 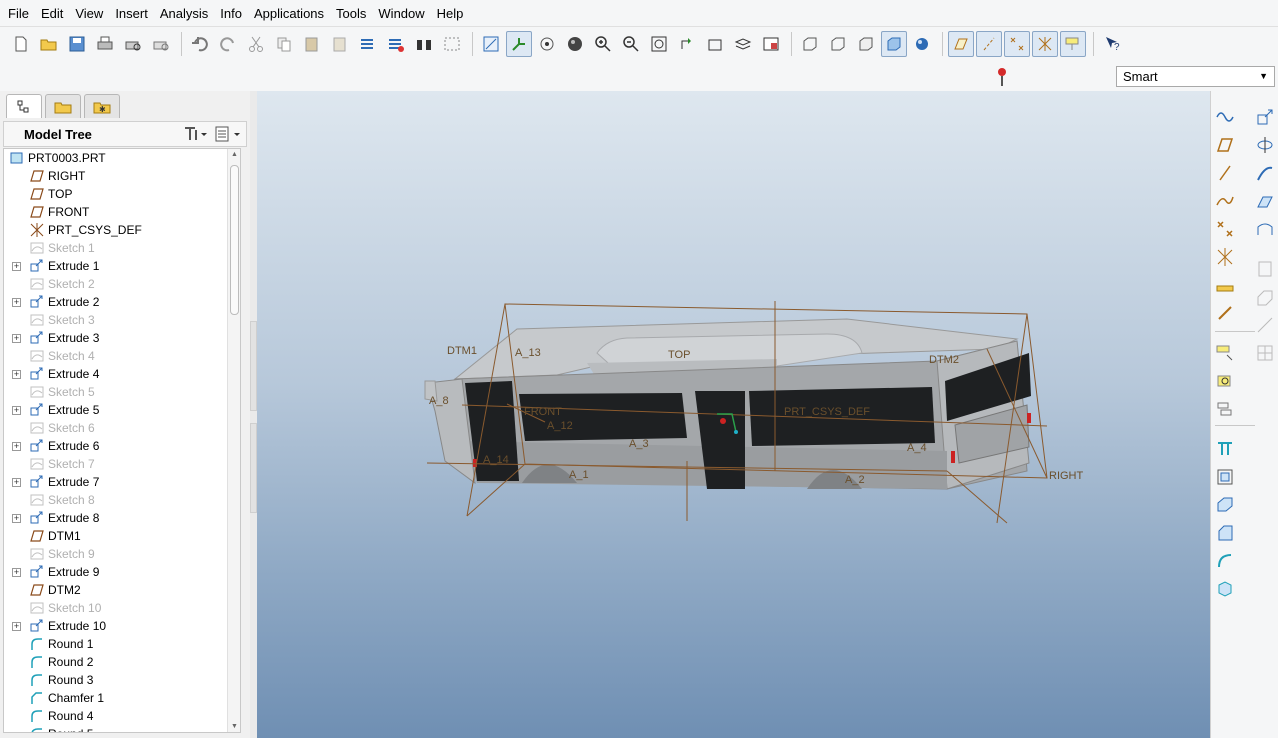 What do you see at coordinates (351, 13) in the screenshot?
I see `menu-tools: Tools` at bounding box center [351, 13].